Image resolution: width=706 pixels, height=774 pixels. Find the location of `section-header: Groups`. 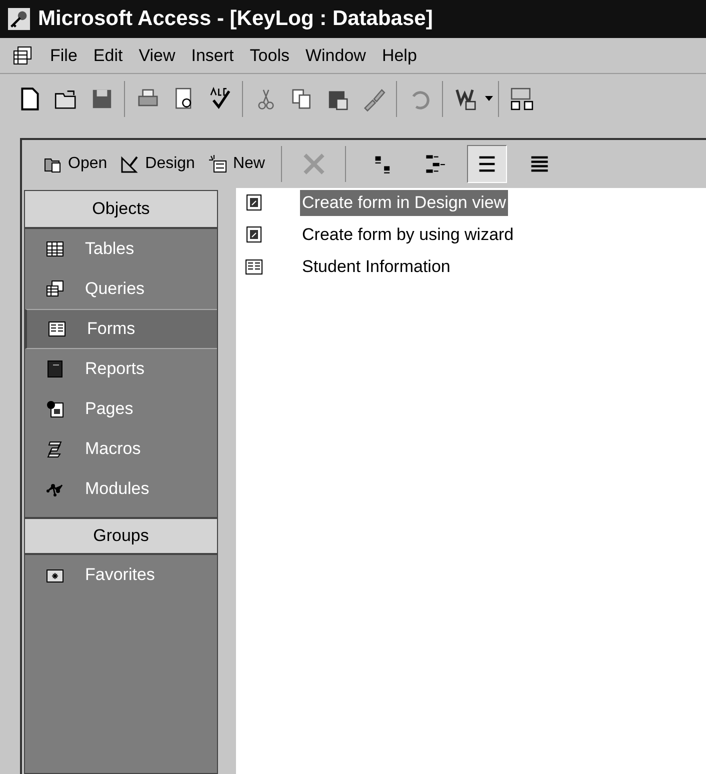

section-header: Groups is located at coordinates (121, 536).